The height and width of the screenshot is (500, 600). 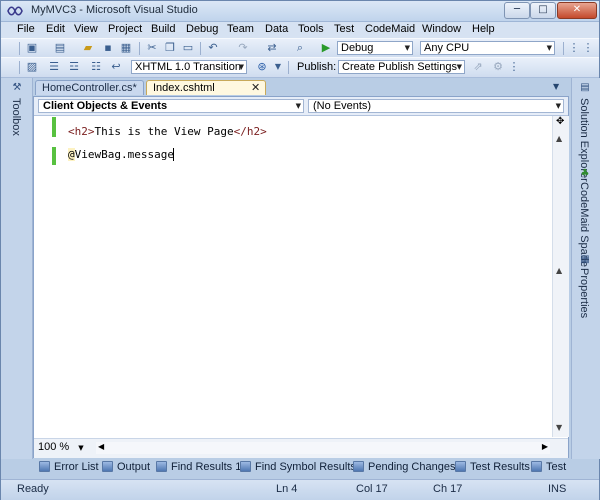 I want to click on publish-settings-icon: ⚙, so click(x=498, y=67).